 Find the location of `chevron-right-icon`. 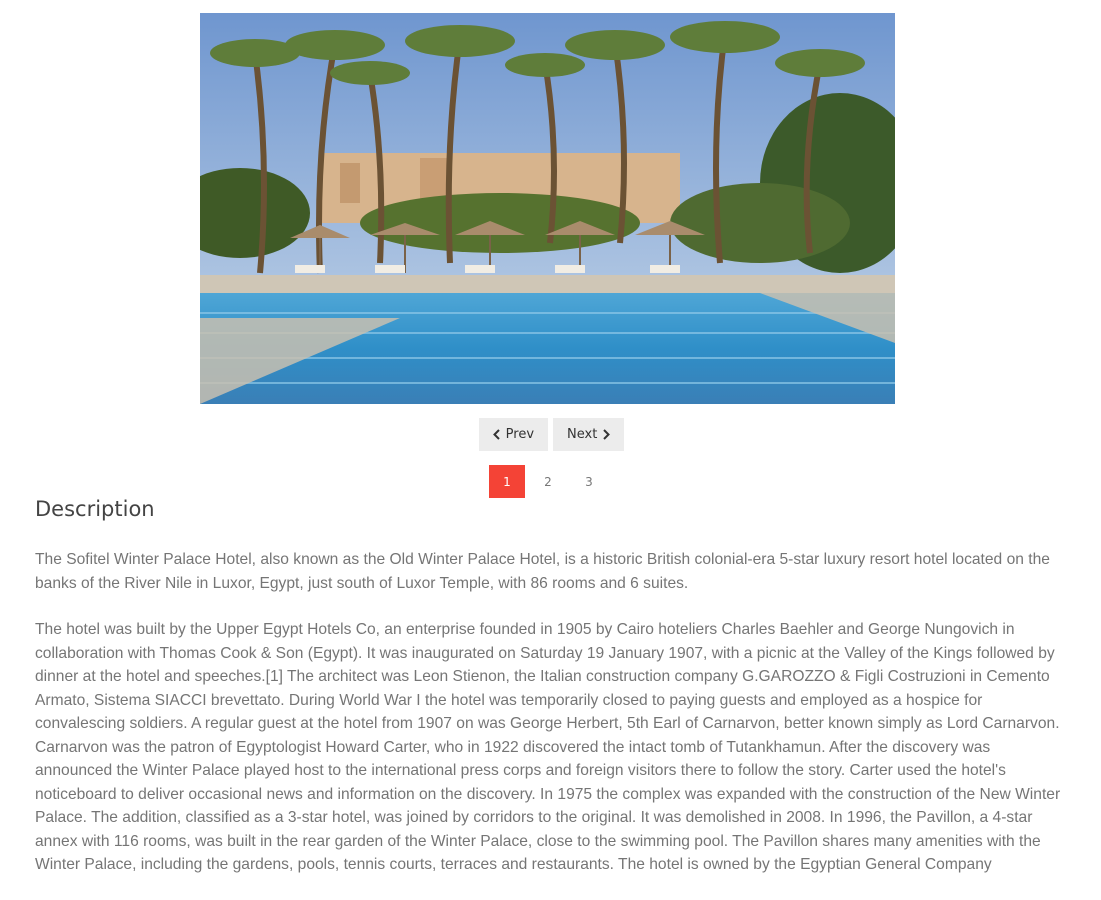

chevron-right-icon is located at coordinates (607, 434).